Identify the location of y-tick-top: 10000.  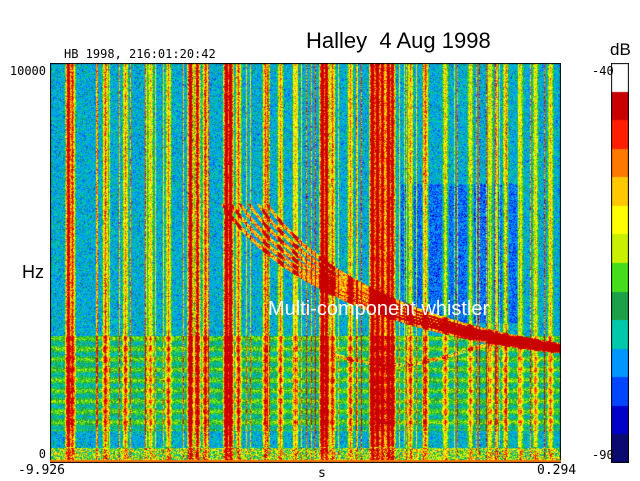
(27, 71).